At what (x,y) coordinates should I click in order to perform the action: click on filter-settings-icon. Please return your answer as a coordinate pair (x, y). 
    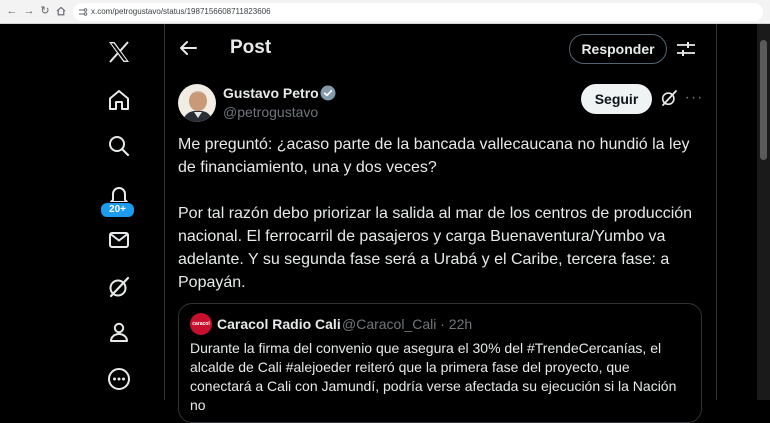
    Looking at the image, I should click on (686, 49).